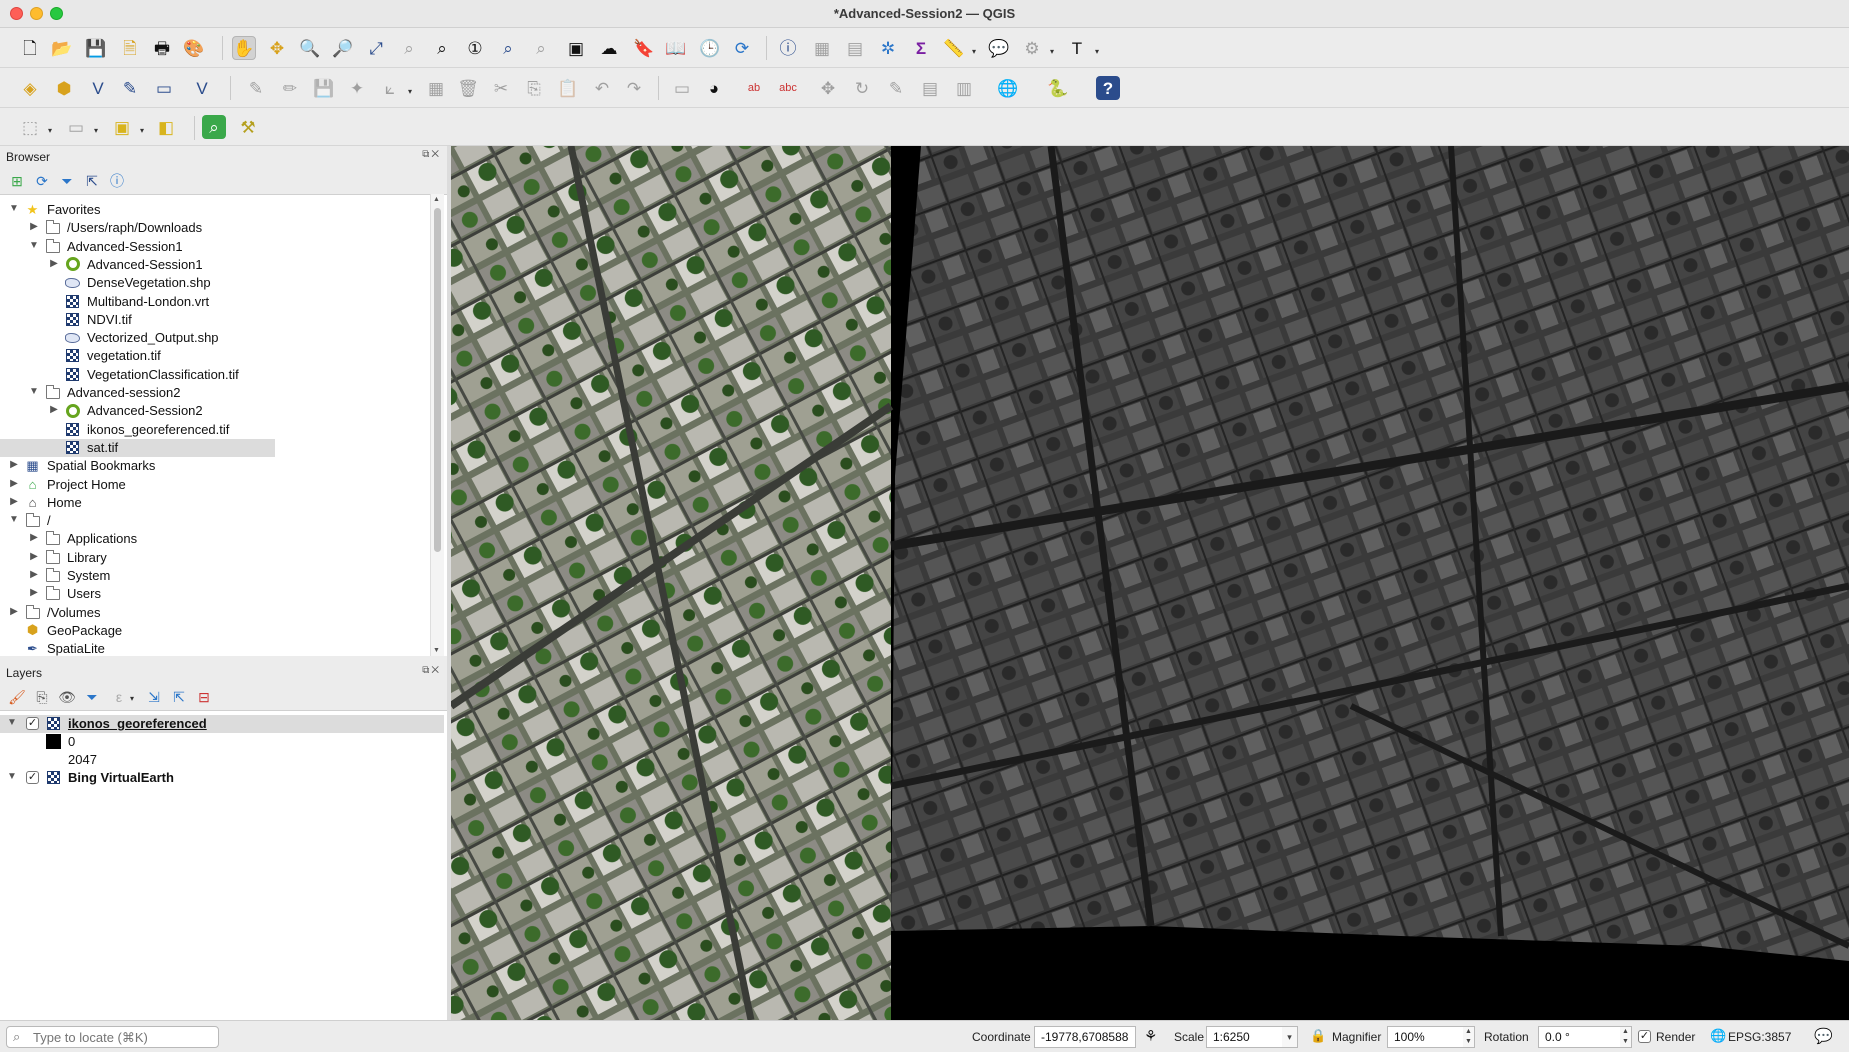  I want to click on vertex-tool-icon: ⟀, so click(390, 88).